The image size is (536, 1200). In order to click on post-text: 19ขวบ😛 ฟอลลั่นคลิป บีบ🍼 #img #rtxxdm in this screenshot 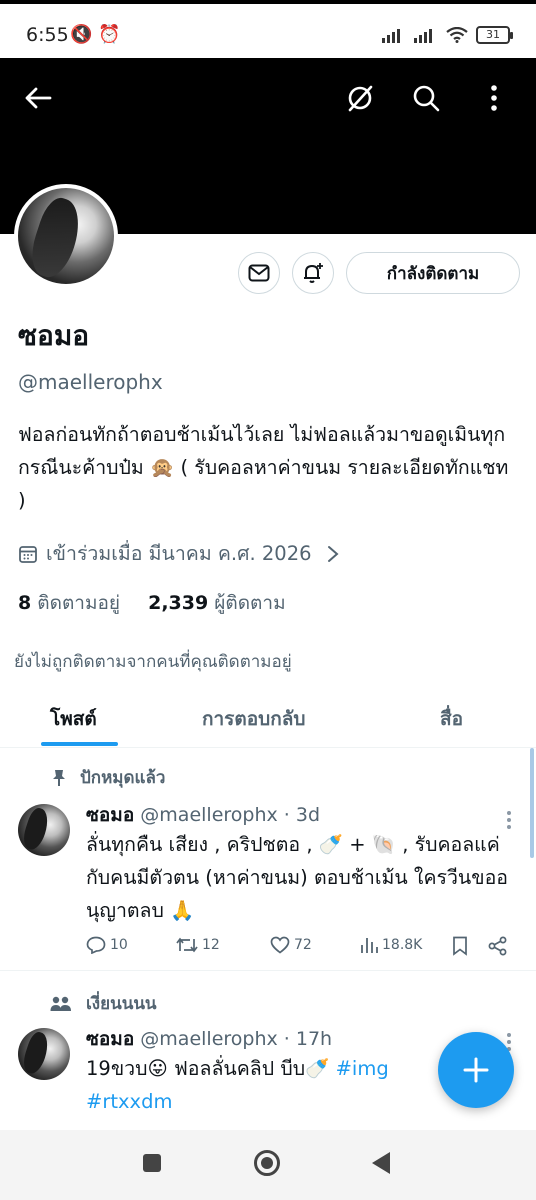, I will do `click(276, 1085)`.